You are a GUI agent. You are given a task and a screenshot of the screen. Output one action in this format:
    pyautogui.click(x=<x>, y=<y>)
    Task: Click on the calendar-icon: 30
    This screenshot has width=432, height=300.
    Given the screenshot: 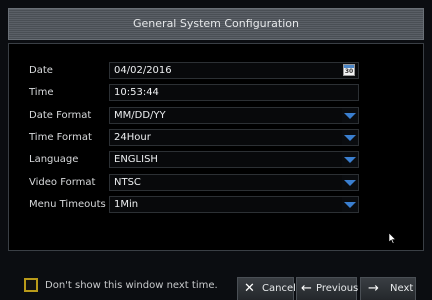 What is the action you would take?
    pyautogui.click(x=349, y=70)
    